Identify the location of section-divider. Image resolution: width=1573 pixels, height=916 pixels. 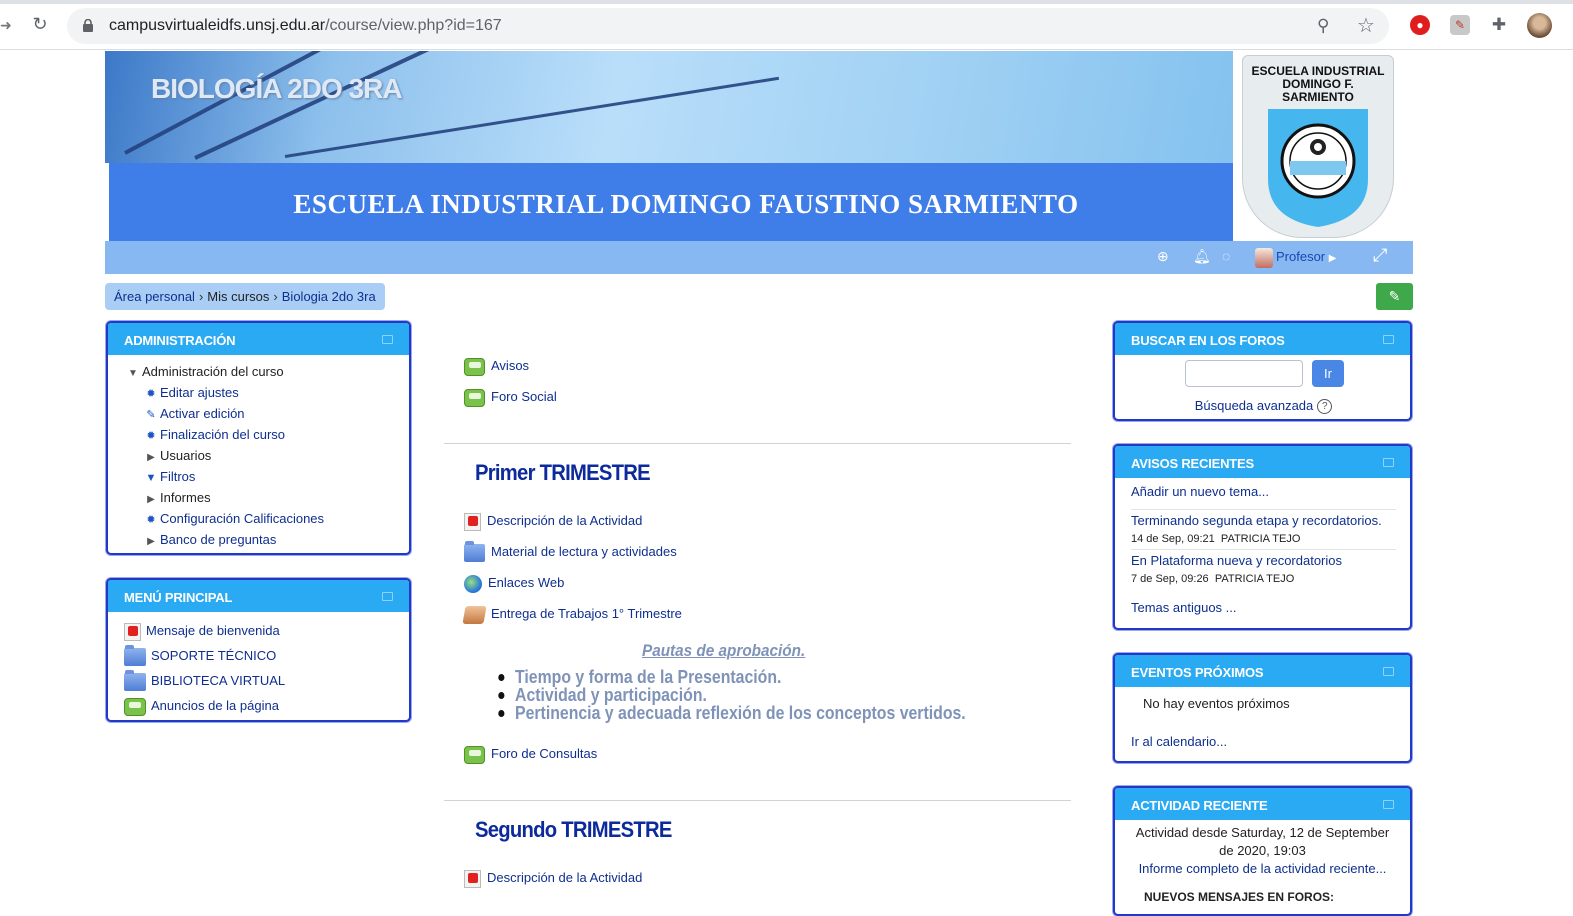
(757, 800).